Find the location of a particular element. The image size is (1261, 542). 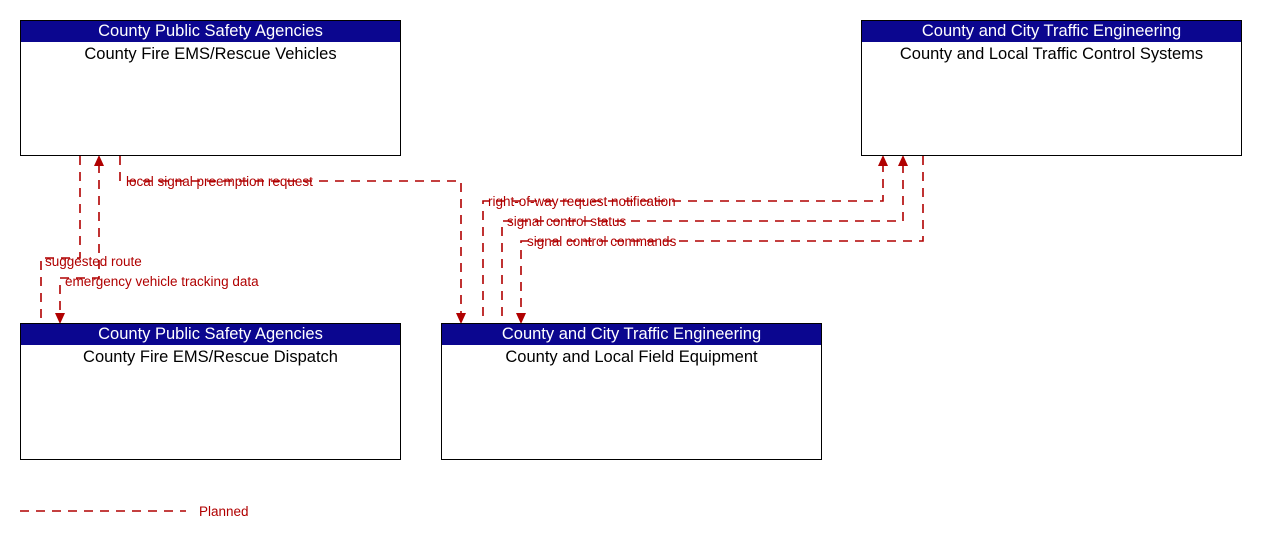

arrowhead-emergency-vehicle-tracking-data-up is located at coordinates (99, 160).